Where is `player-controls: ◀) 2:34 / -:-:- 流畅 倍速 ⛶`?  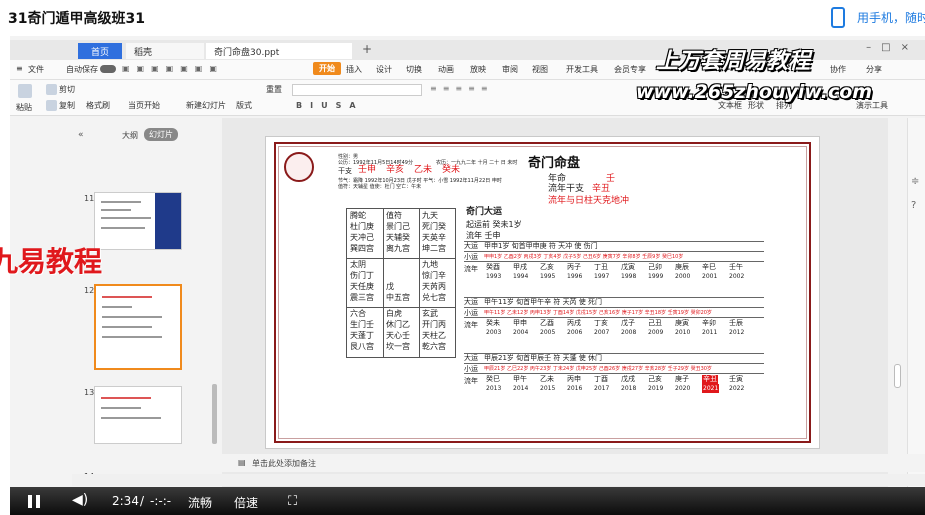
player-controls: ◀) 2:34 / -:-:- 流畅 倍速 ⛶ is located at coordinates (467, 501).